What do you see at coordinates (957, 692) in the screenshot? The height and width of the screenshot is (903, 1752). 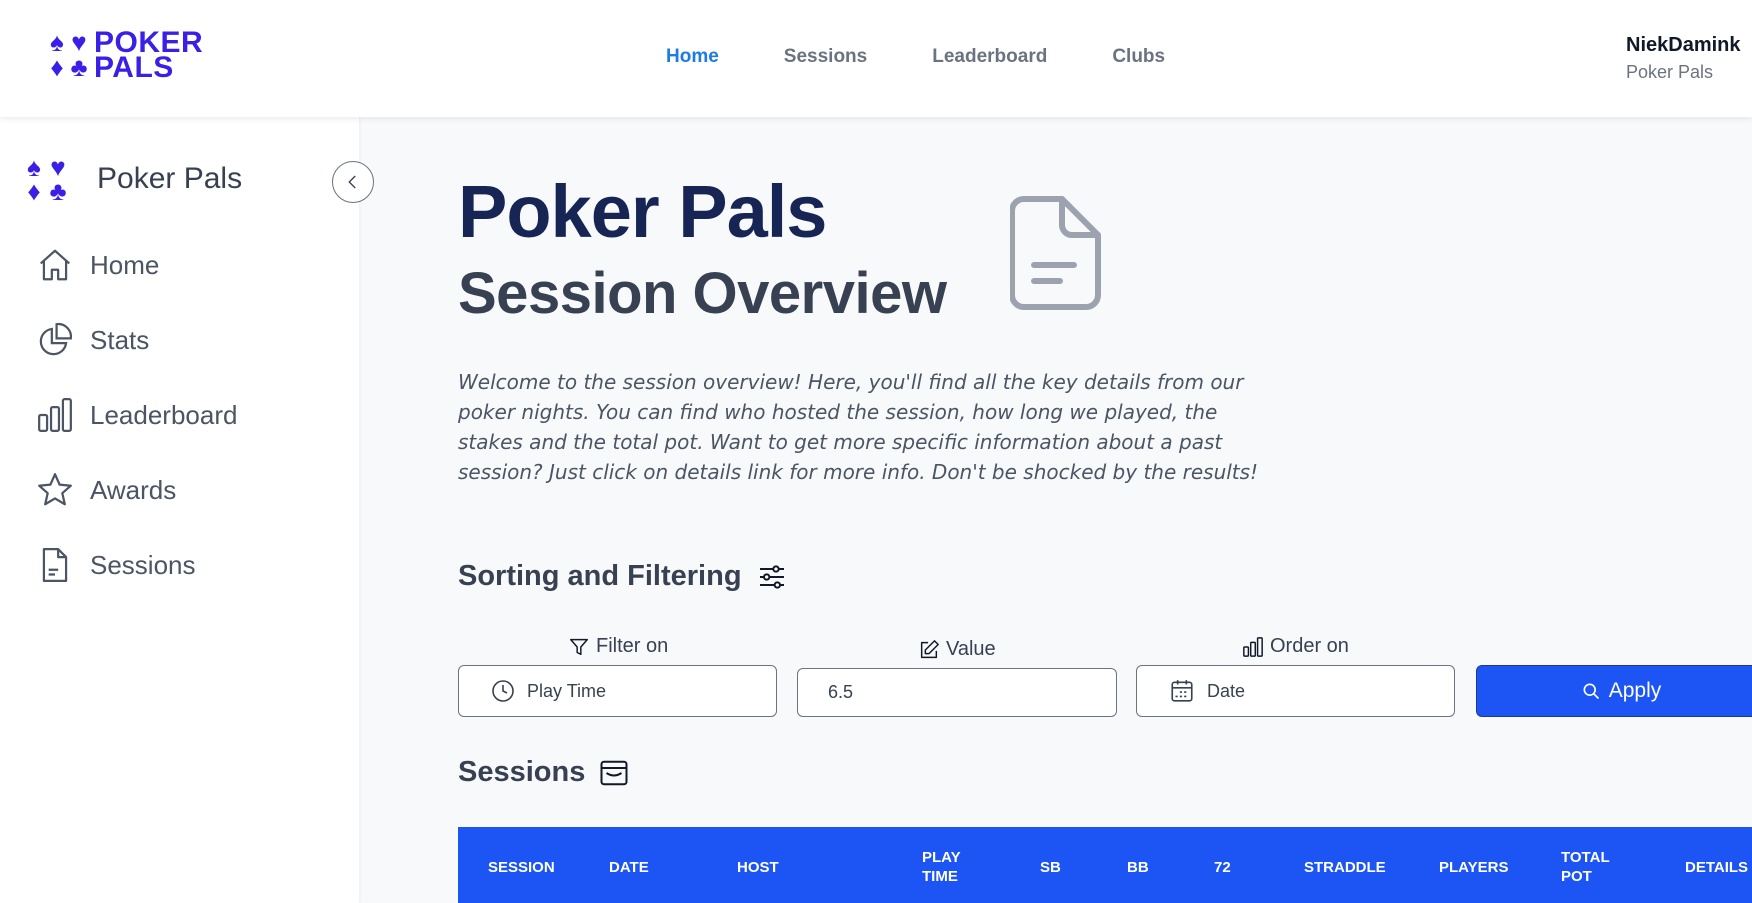 I see `value-input: 6.5` at bounding box center [957, 692].